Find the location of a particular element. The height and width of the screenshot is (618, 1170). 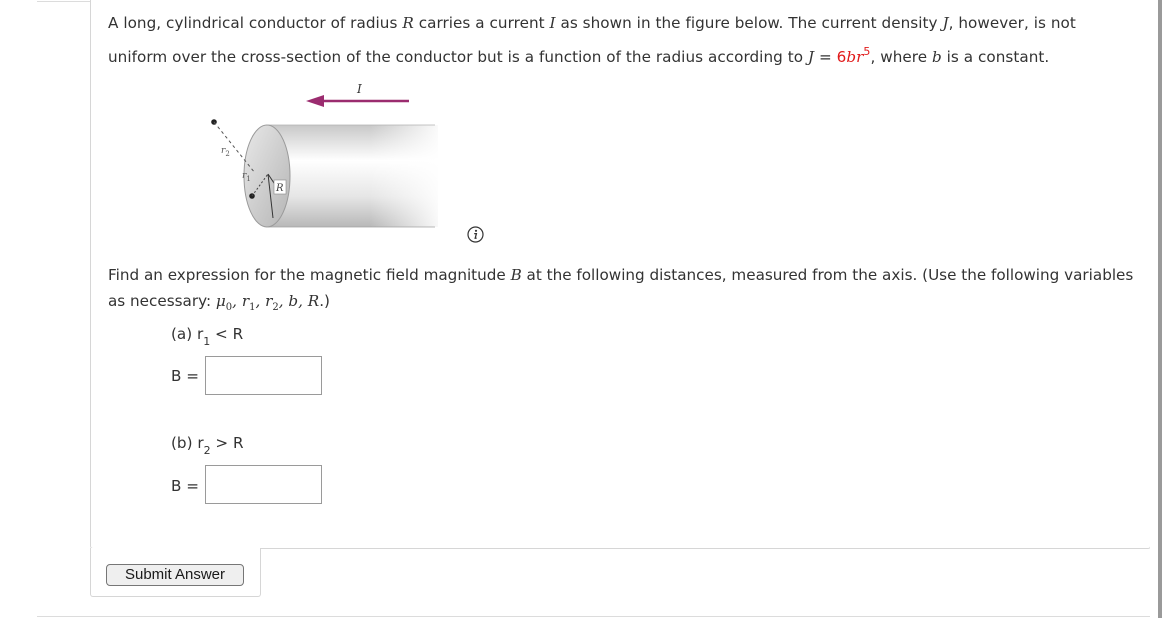

problem-text: carries a current is located at coordinates (481, 23).